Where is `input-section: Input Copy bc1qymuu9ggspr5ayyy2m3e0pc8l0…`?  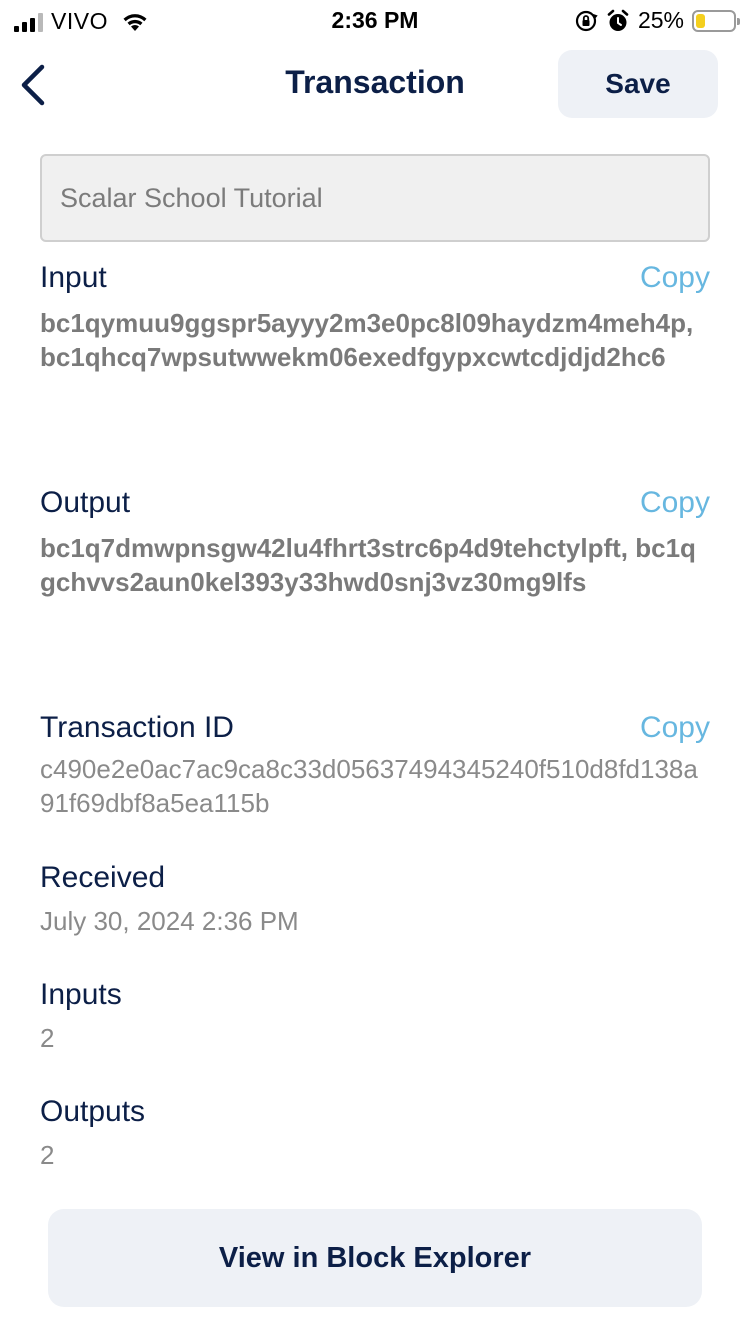 input-section: Input Copy bc1qymuu9ggspr5ayyy2m3e0pc8l0… is located at coordinates (375, 317).